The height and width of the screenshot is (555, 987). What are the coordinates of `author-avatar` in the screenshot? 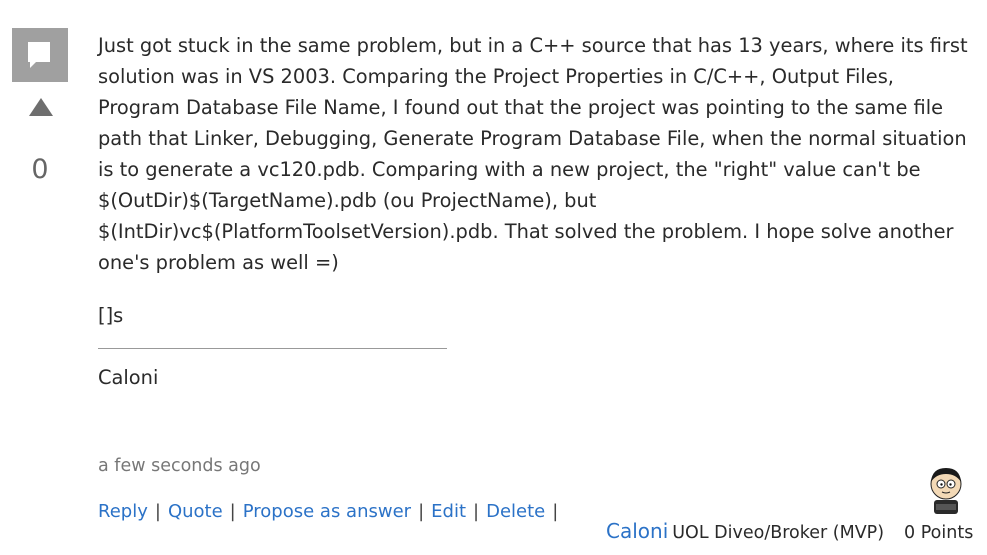 It's located at (946, 489).